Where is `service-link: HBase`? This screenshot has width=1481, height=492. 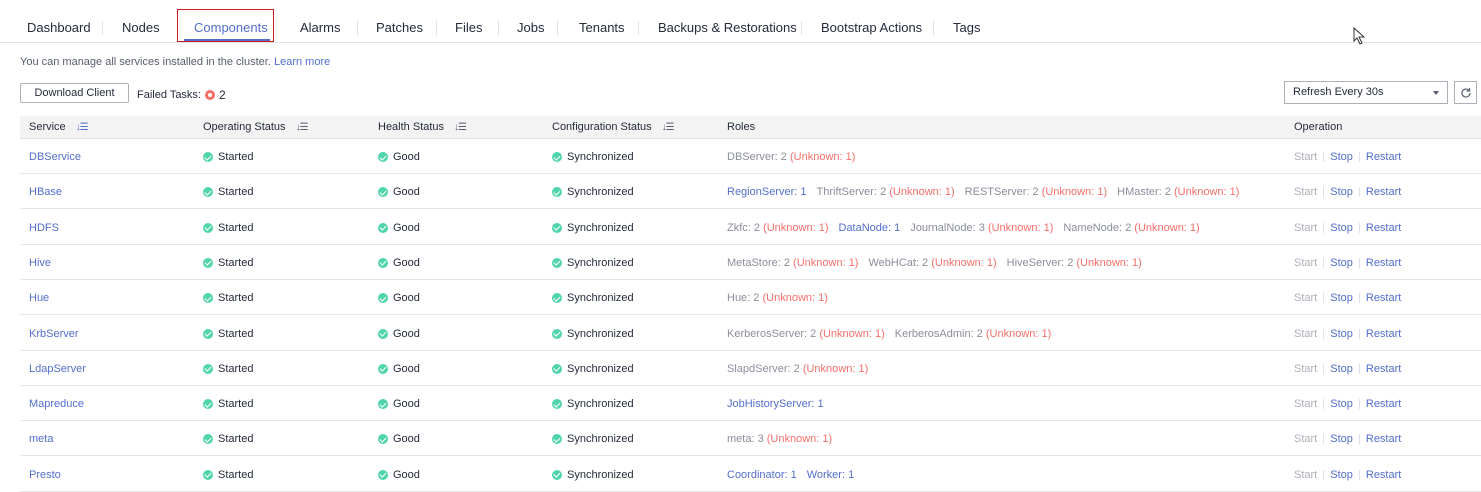 service-link: HBase is located at coordinates (45, 192).